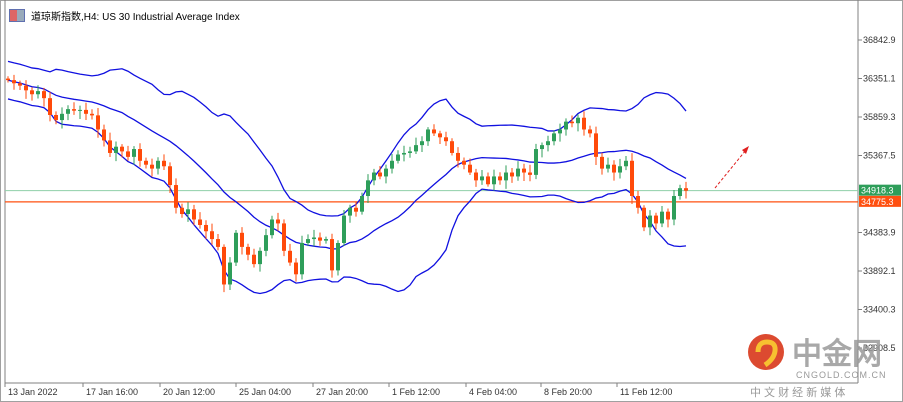 This screenshot has height=402, width=903. What do you see at coordinates (877, 191) in the screenshot?
I see `current-price-label: 34918.3` at bounding box center [877, 191].